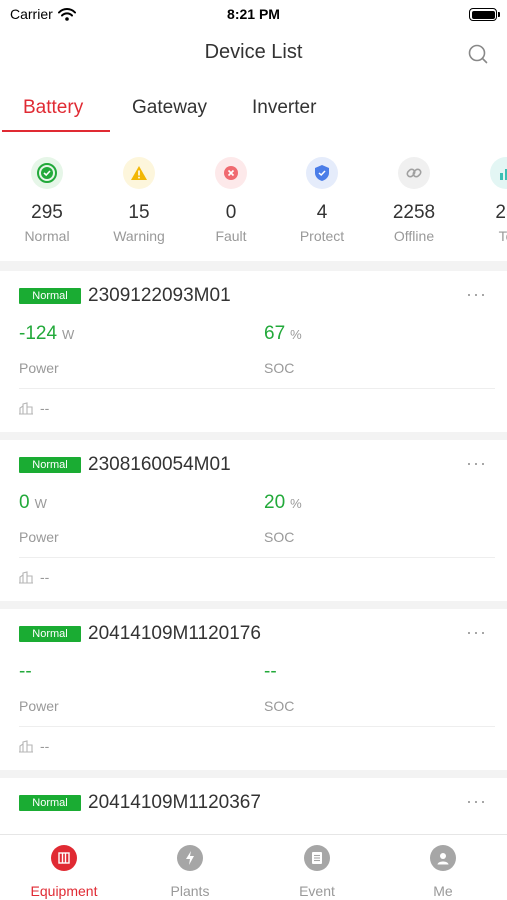 The width and height of the screenshot is (507, 900). What do you see at coordinates (47, 173) in the screenshot?
I see `check-circle-icon` at bounding box center [47, 173].